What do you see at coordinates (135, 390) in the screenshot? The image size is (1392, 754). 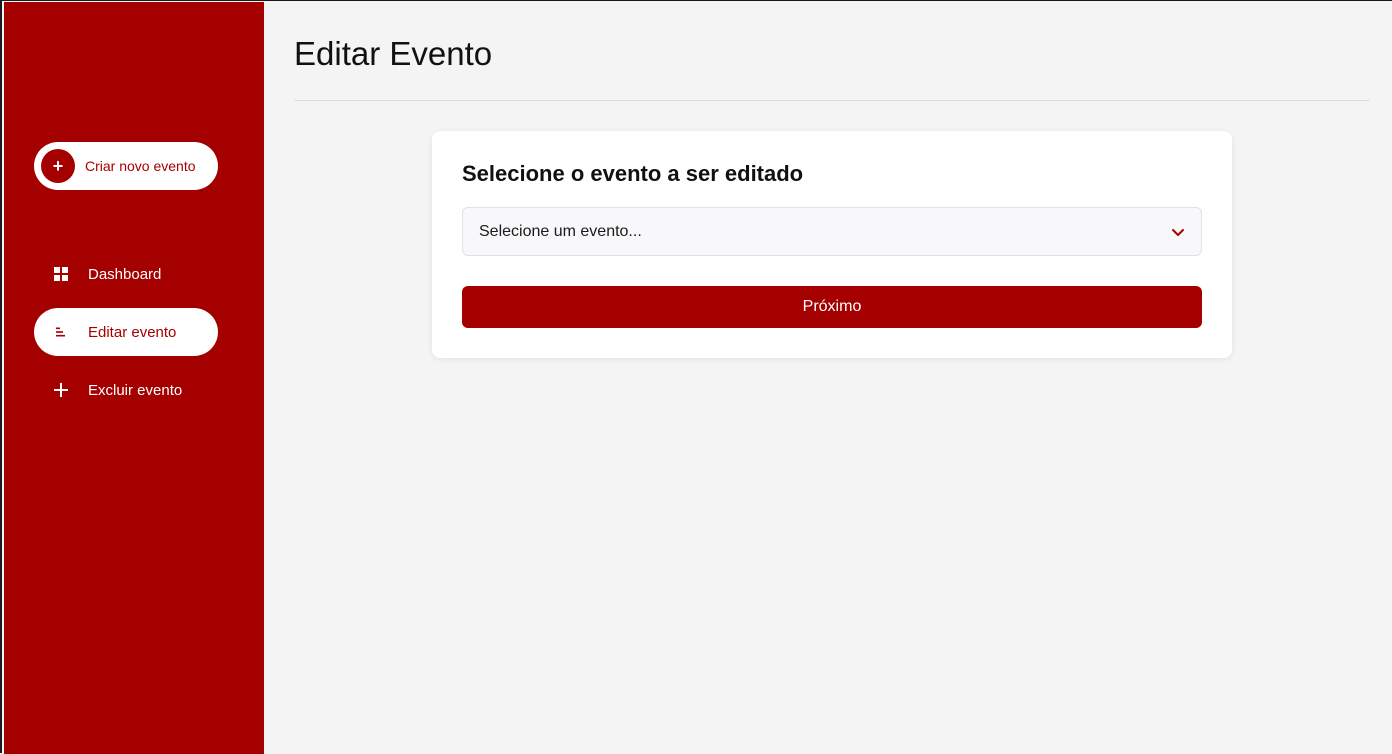 I see `sidebar-item-label: Excluir evento` at bounding box center [135, 390].